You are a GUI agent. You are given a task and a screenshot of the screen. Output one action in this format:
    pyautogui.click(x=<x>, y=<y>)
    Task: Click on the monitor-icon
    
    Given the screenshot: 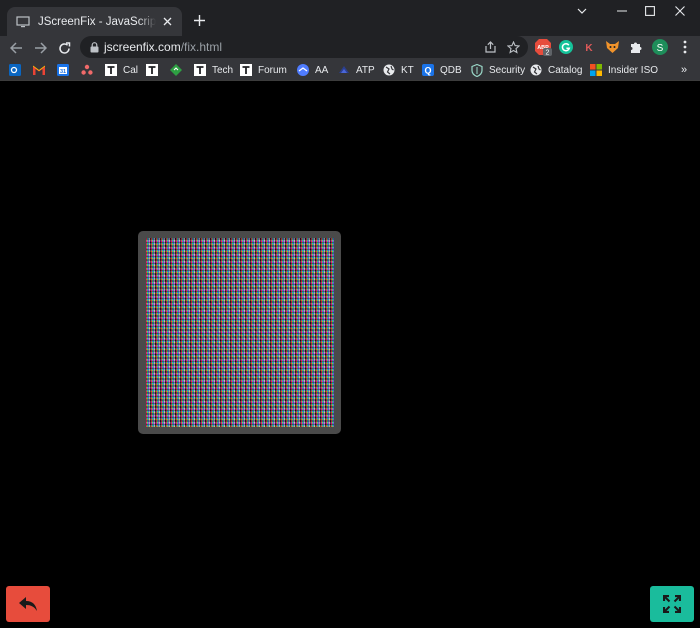 What is the action you would take?
    pyautogui.click(x=23, y=22)
    